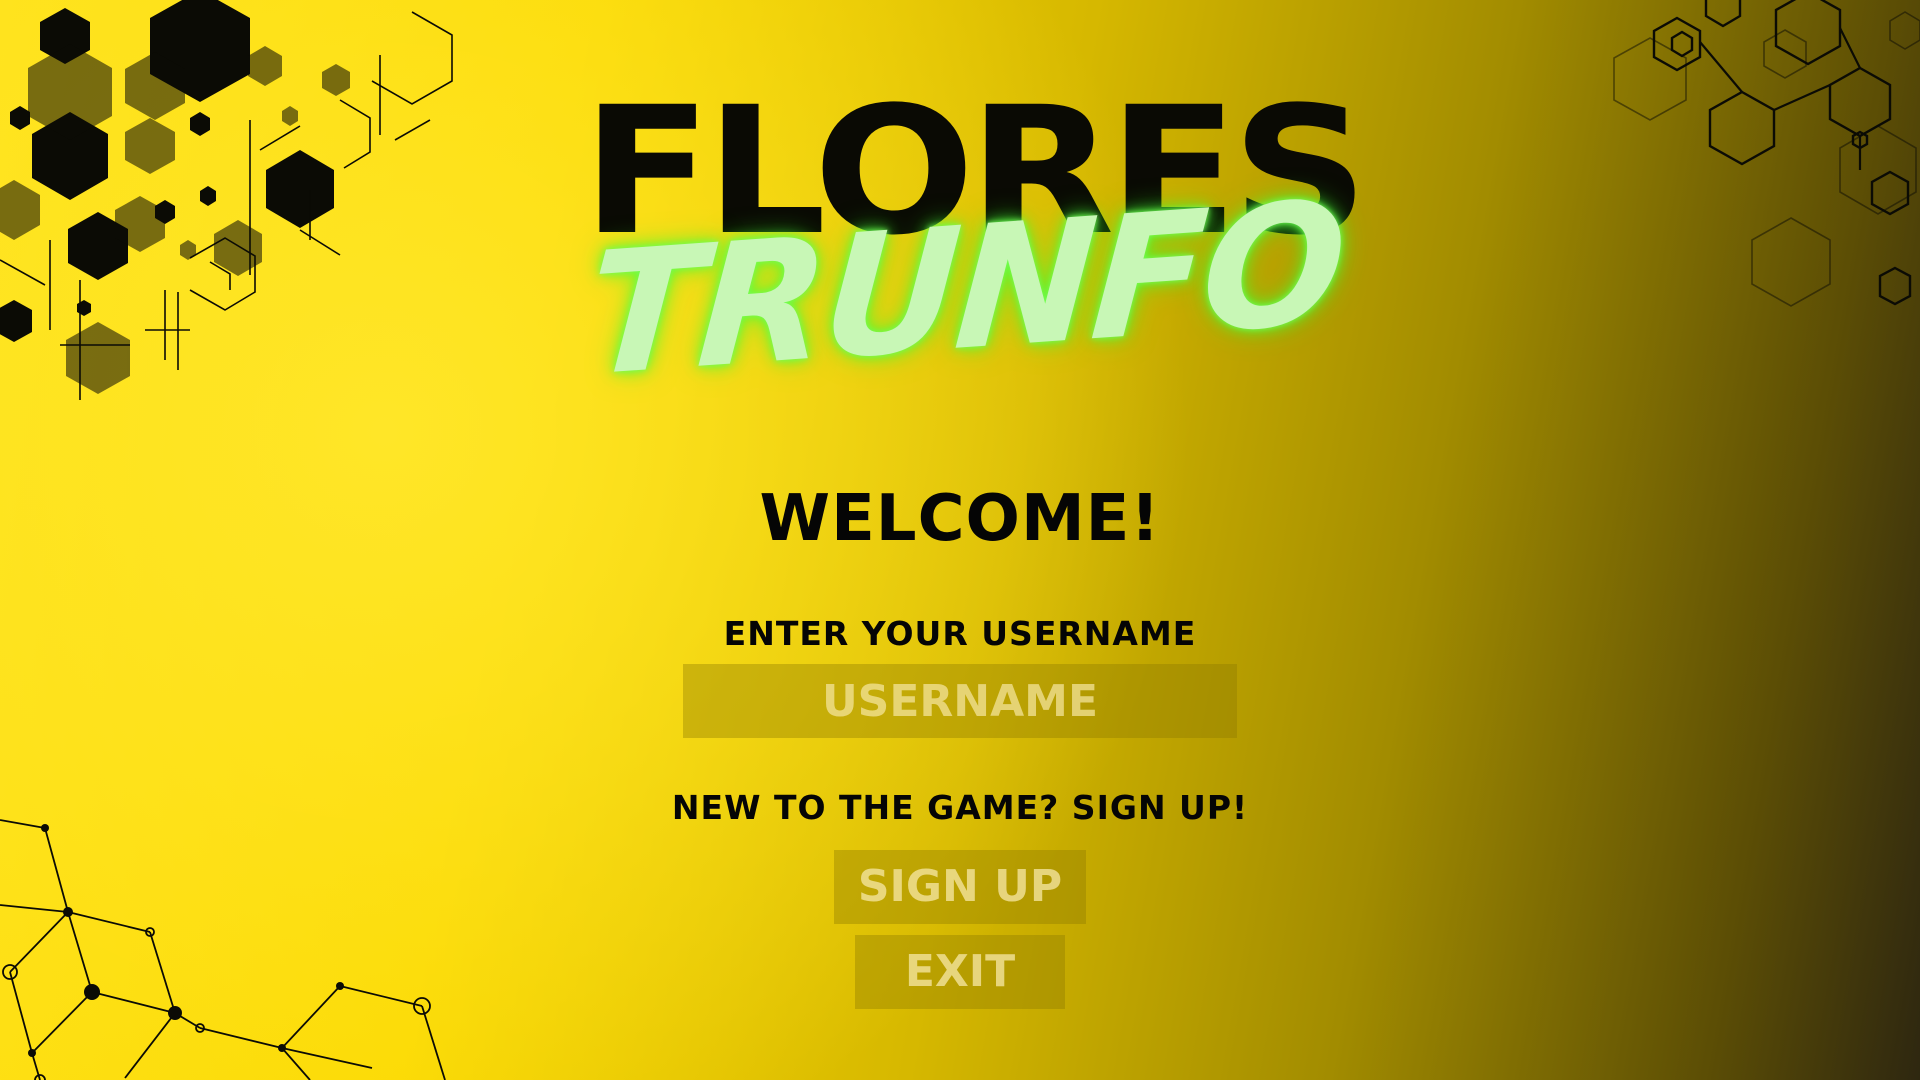 This screenshot has height=1080, width=1920. Describe the element at coordinates (960, 701) in the screenshot. I see `username-input` at that location.